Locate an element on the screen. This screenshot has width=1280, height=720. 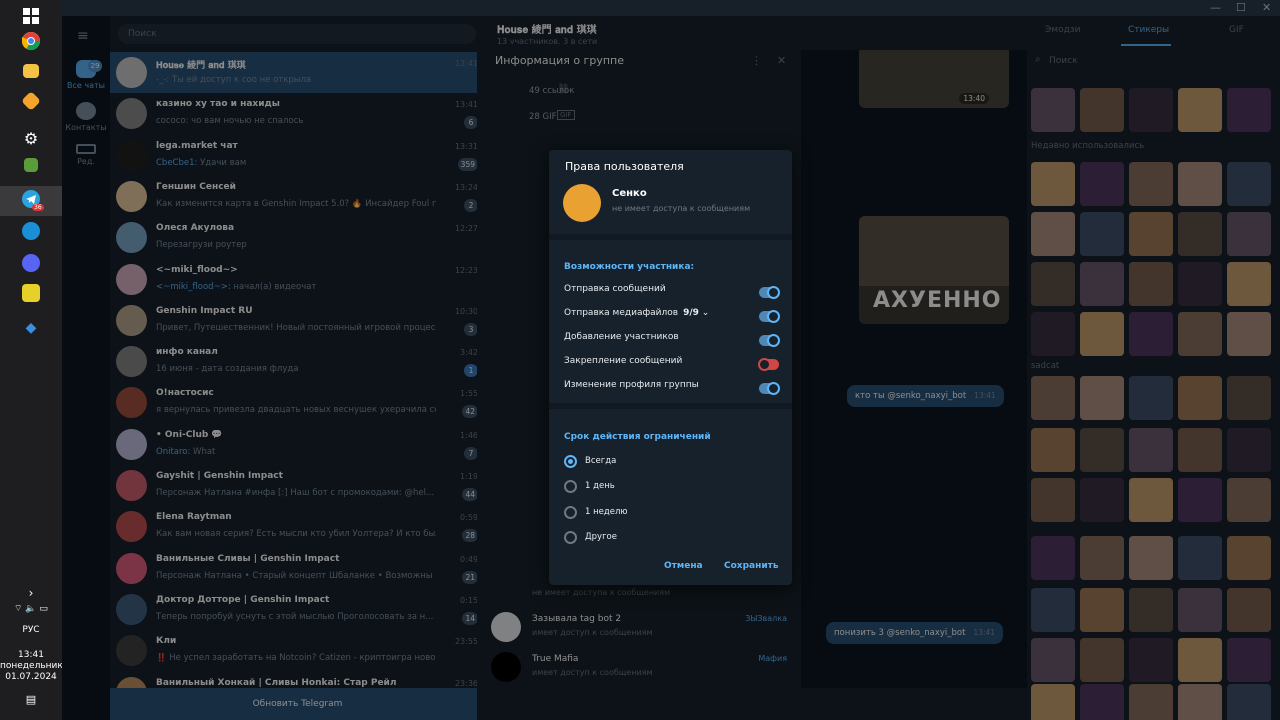
discord-icon is located at coordinates (31, 263).